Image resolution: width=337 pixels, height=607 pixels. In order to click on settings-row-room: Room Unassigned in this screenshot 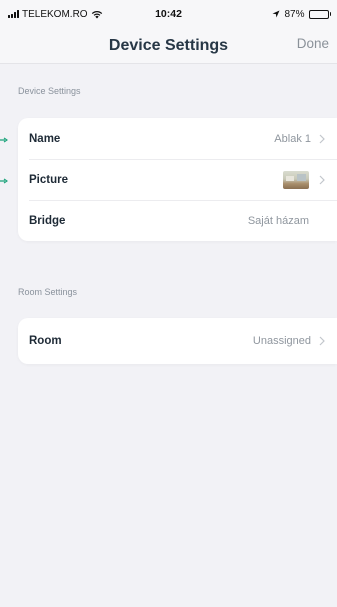, I will do `click(177, 341)`.